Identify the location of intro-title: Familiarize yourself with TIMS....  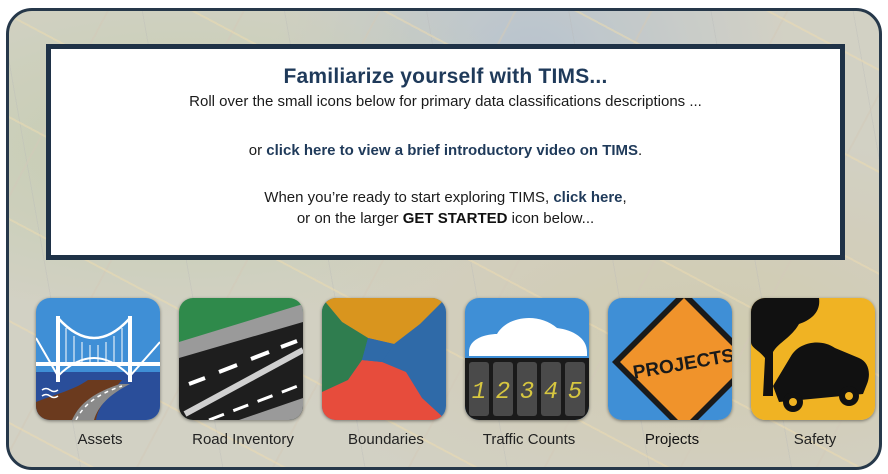
(445, 76).